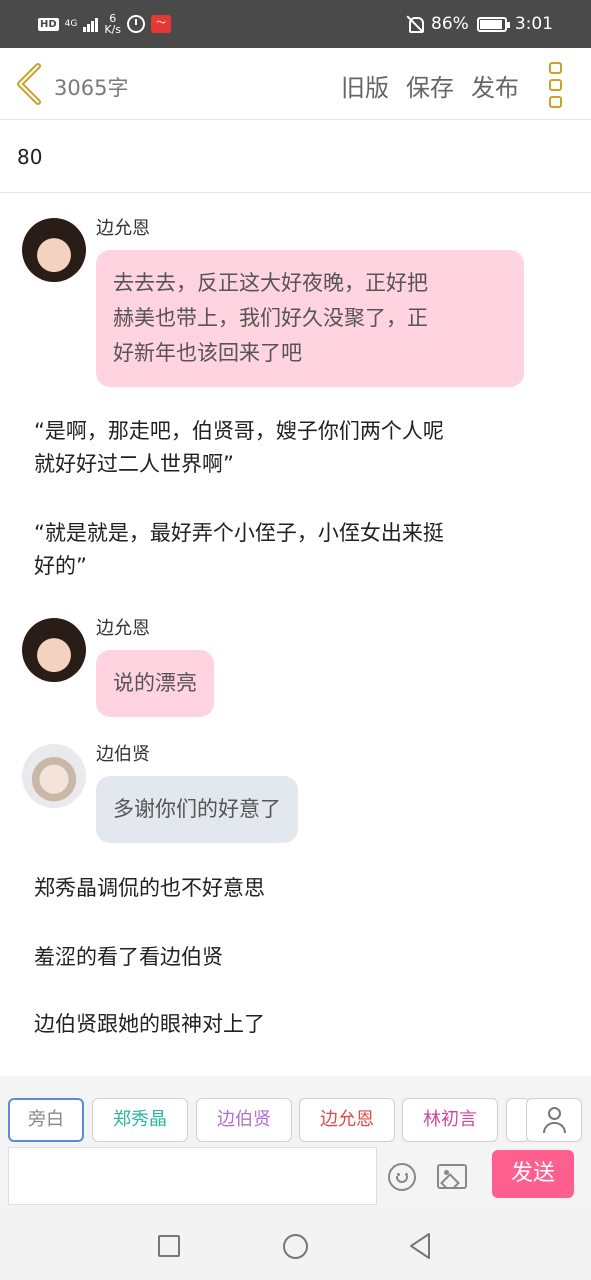  What do you see at coordinates (149, 1024) in the screenshot?
I see `narration-line: 边伯贤跟她的眼神对上了` at bounding box center [149, 1024].